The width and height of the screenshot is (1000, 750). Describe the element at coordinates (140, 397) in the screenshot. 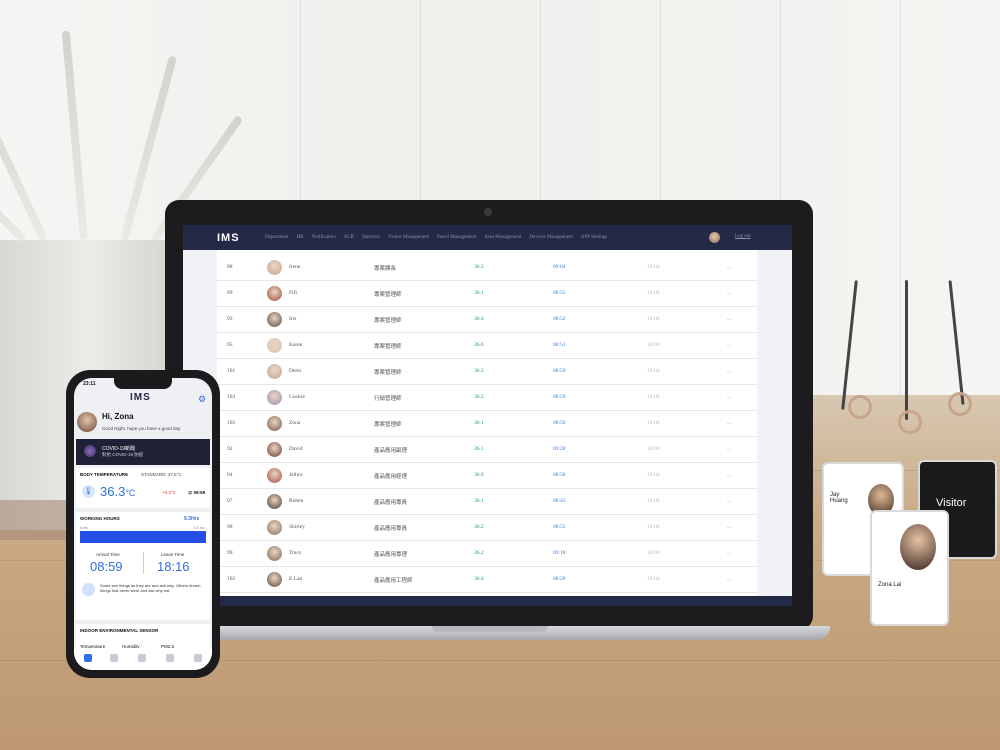

I see `app-logo: IMS` at that location.